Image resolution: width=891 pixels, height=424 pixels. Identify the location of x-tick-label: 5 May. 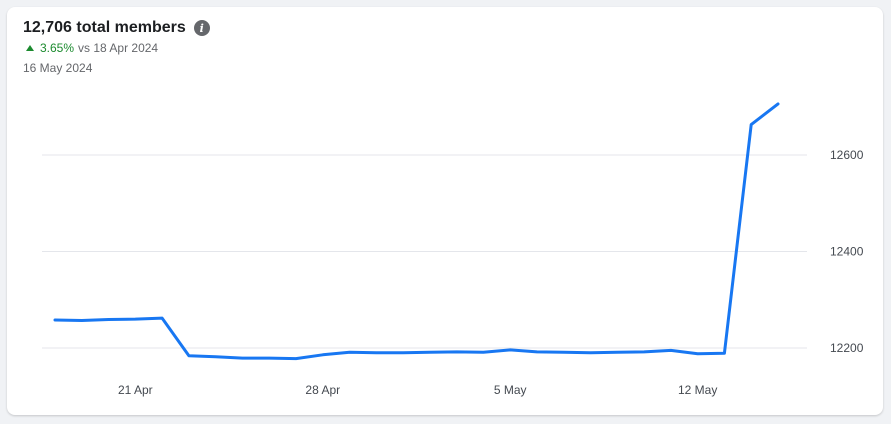
(510, 390).